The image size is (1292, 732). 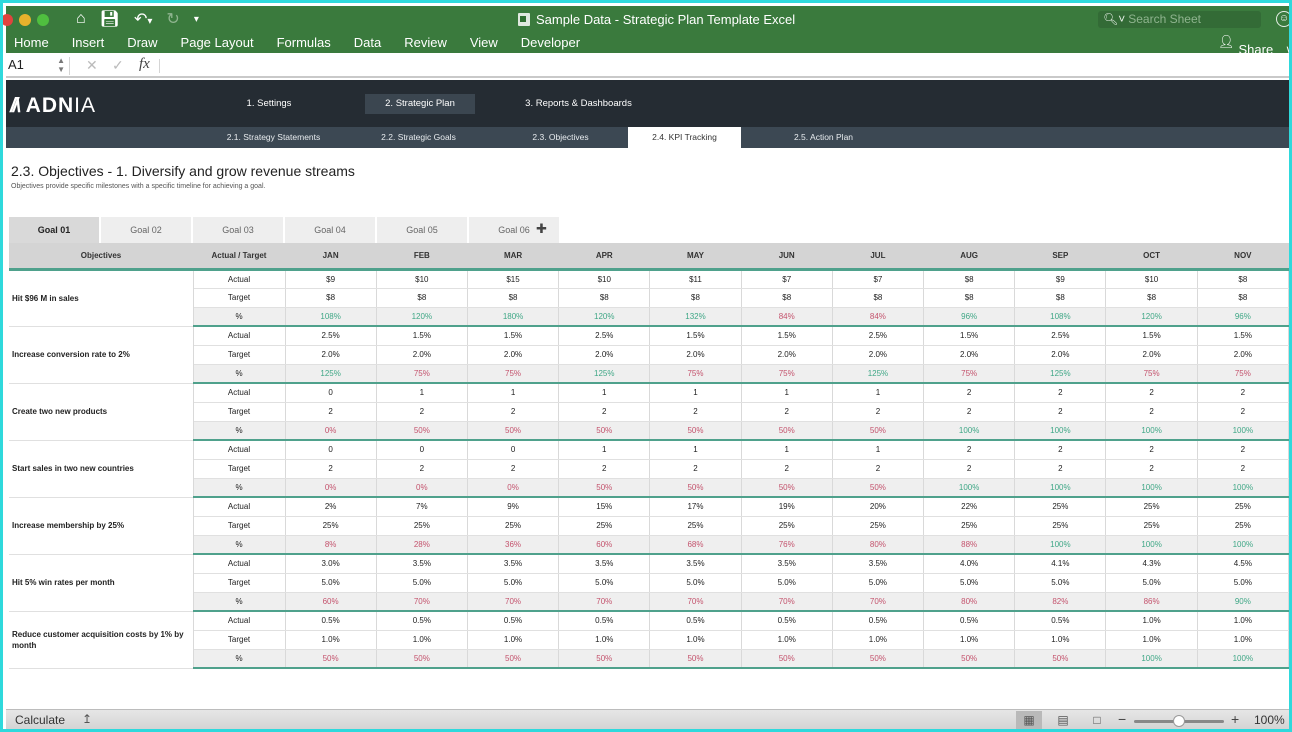 I want to click on minimize-window-button, so click(x=25, y=20).